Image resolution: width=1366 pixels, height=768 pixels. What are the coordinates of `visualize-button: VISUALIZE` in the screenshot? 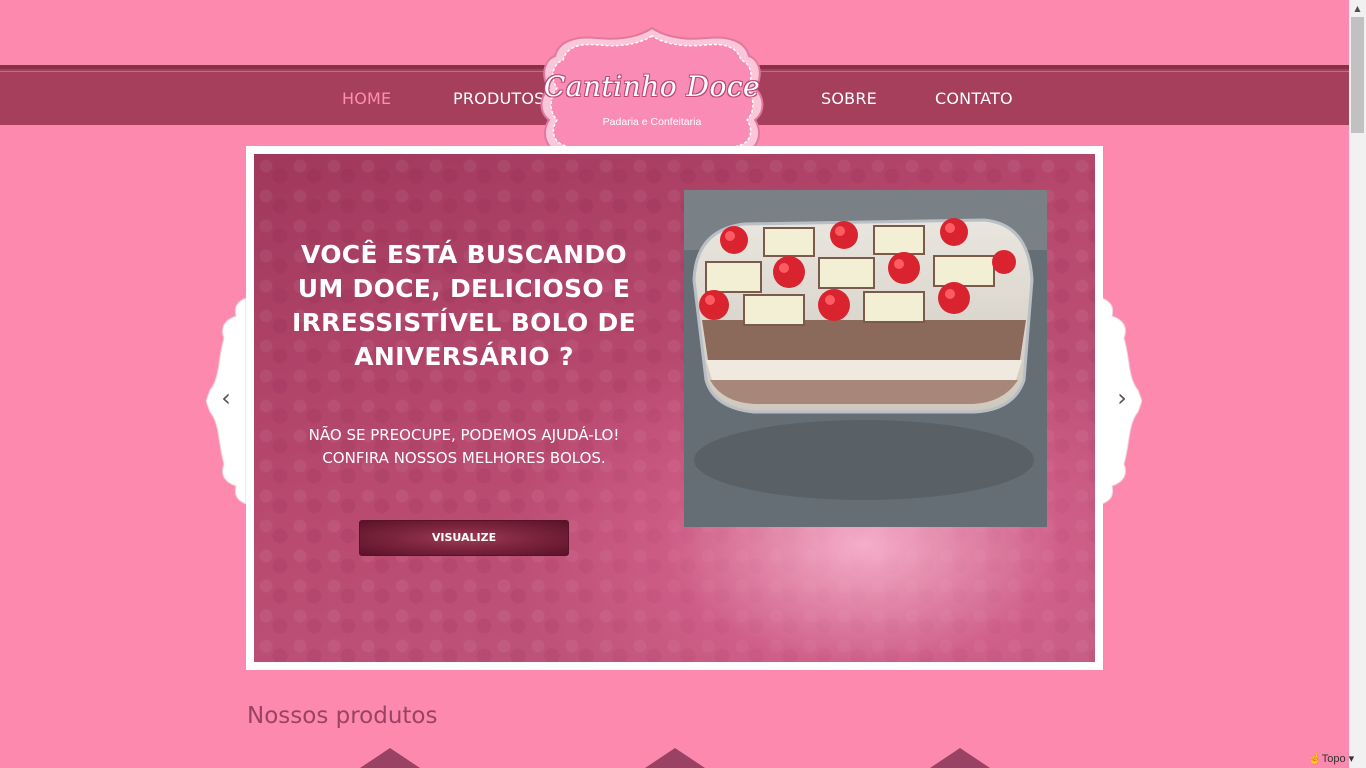 It's located at (464, 538).